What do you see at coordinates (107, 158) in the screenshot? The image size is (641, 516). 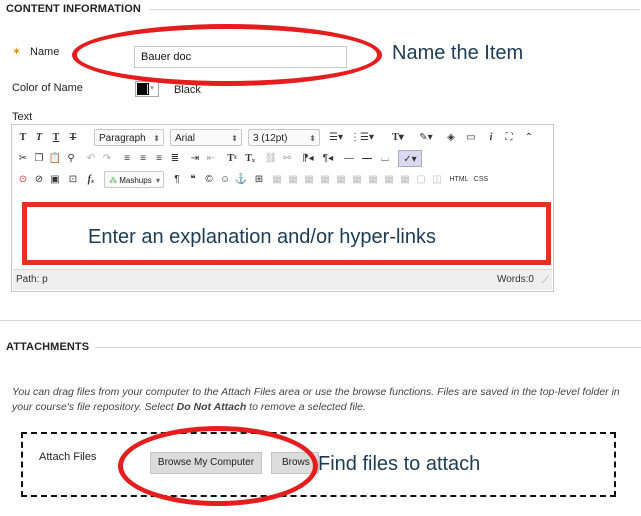 I see `redo-icon: ↷` at bounding box center [107, 158].